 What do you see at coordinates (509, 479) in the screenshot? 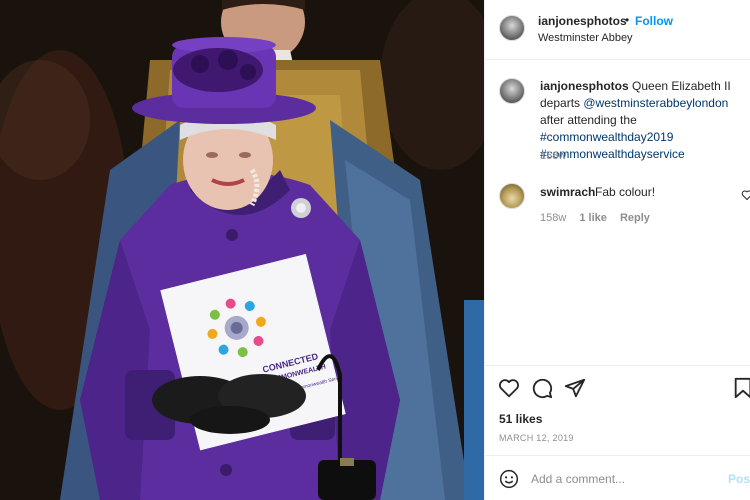
I see `emoji-icon` at bounding box center [509, 479].